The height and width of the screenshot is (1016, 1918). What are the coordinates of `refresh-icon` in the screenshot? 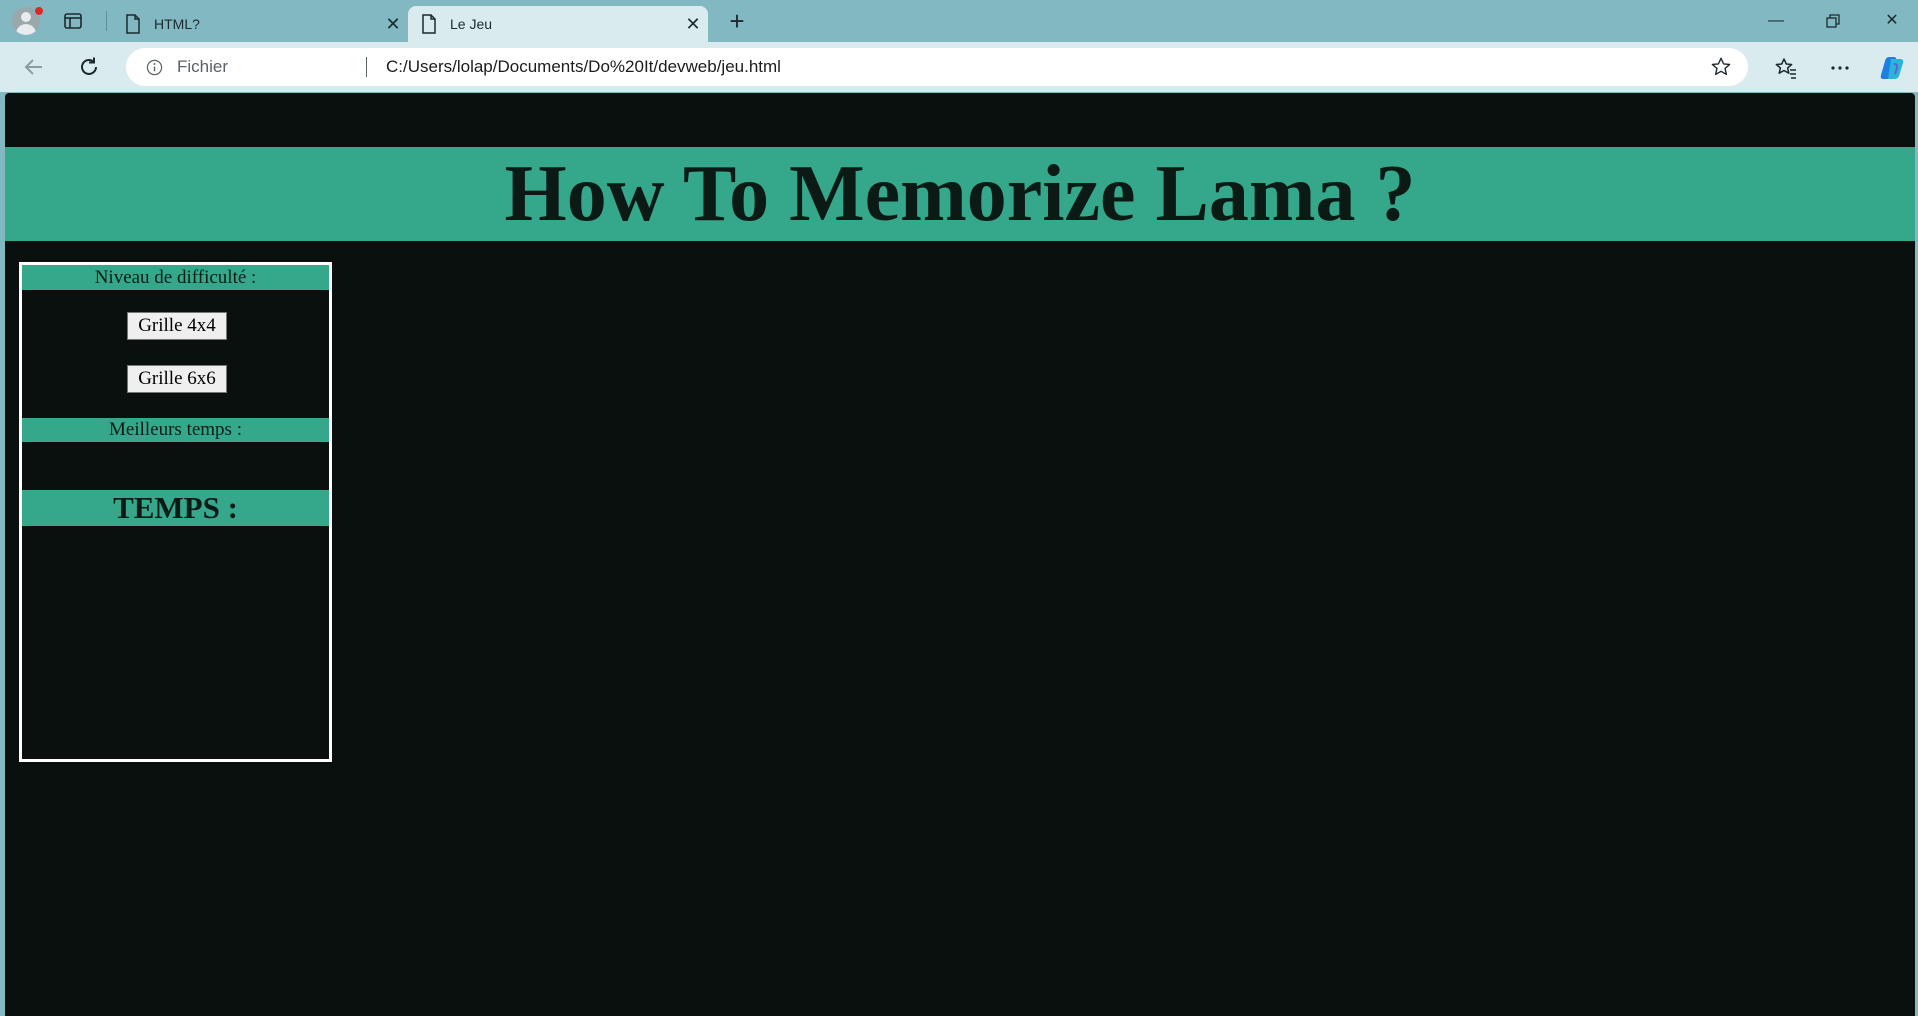 It's located at (89, 67).